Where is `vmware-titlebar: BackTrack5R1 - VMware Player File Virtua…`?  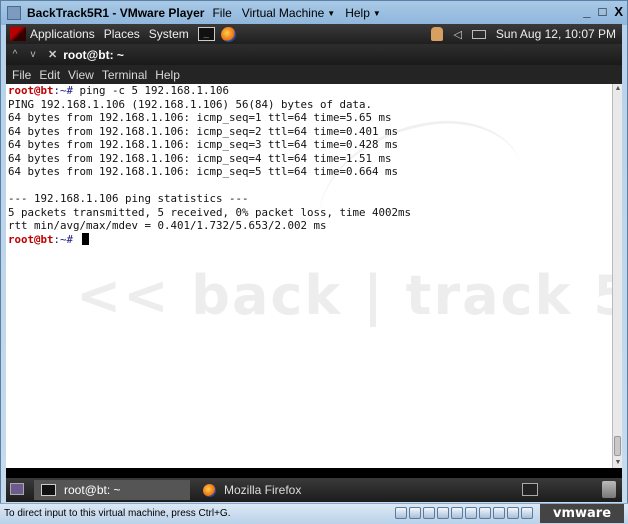 vmware-titlebar: BackTrack5R1 - VMware Player File Virtua… is located at coordinates (314, 13).